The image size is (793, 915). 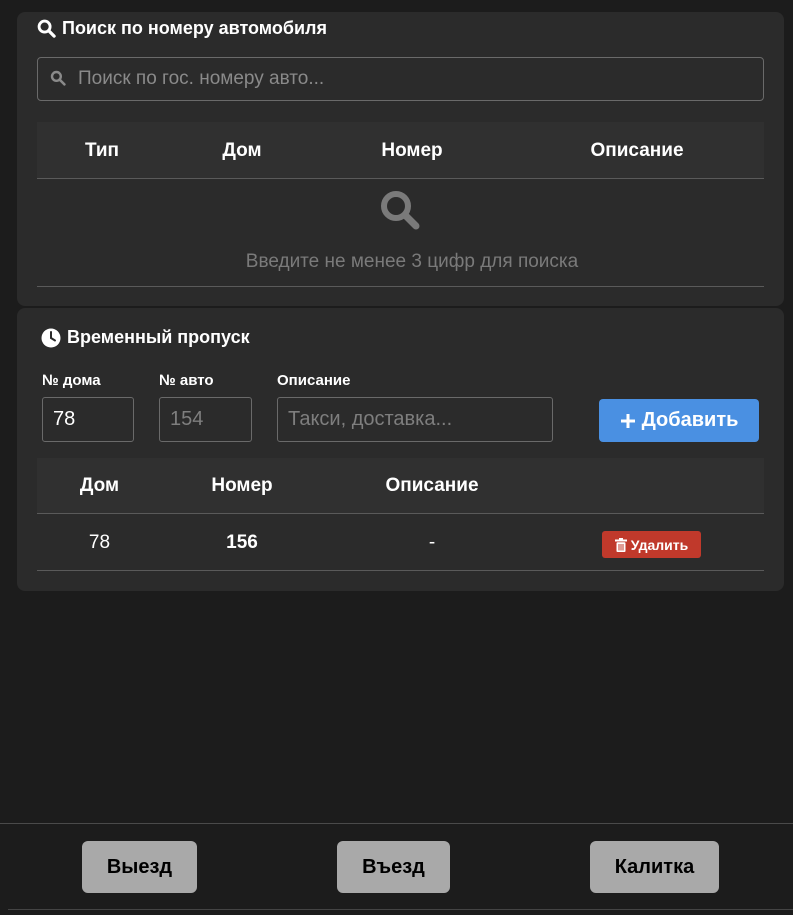 I want to click on description-input, so click(x=415, y=419).